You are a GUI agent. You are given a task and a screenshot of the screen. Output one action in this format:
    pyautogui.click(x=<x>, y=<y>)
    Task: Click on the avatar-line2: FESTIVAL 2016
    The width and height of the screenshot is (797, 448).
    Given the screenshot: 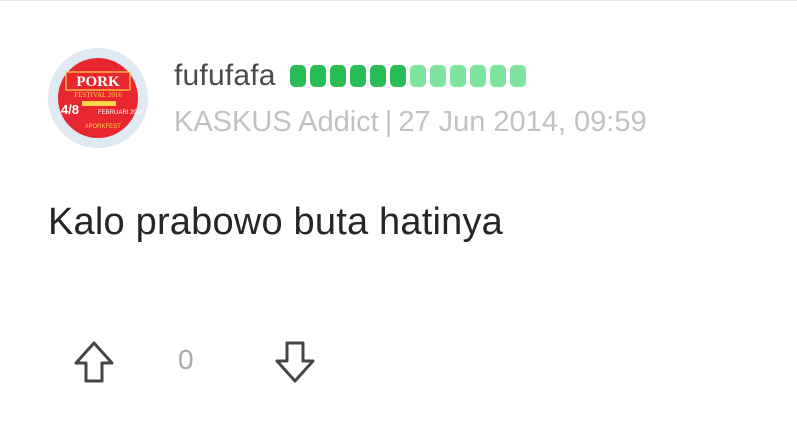 What is the action you would take?
    pyautogui.click(x=98, y=95)
    